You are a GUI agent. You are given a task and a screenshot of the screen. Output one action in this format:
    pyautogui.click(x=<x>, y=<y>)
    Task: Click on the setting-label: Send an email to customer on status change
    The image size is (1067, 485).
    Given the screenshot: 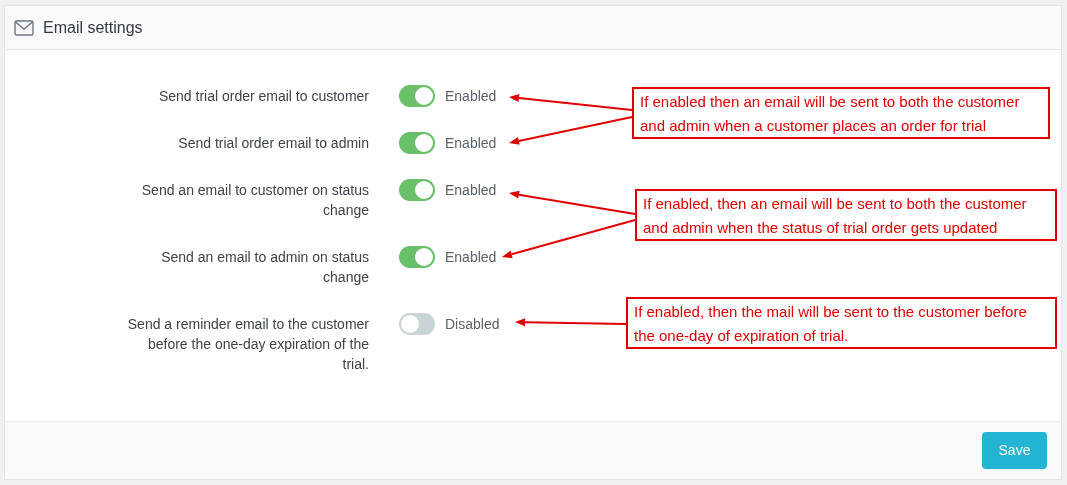 What is the action you would take?
    pyautogui.click(x=254, y=200)
    